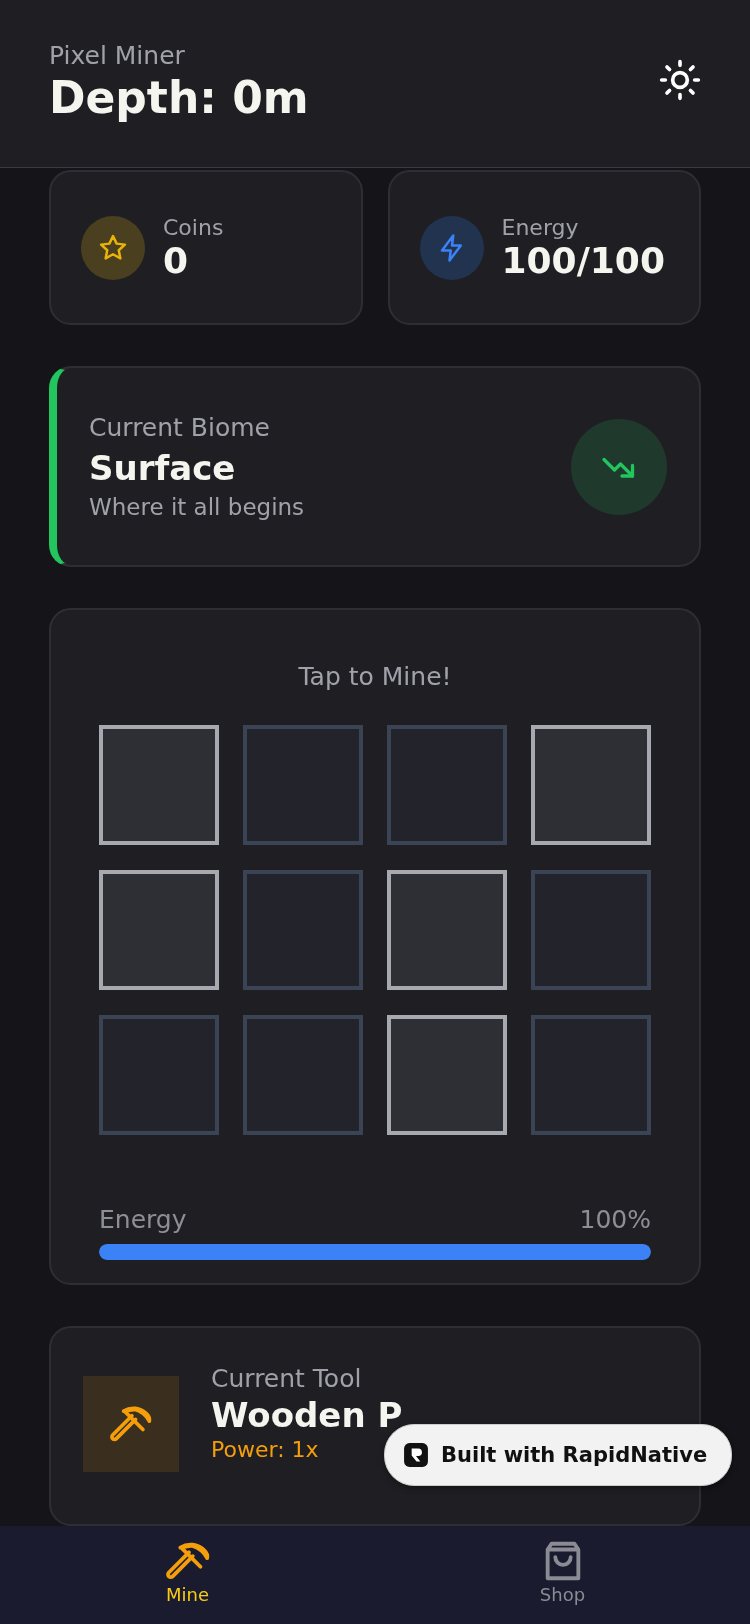  Describe the element at coordinates (375, 677) in the screenshot. I see `mine-prompt: Tap to Mine!` at that location.